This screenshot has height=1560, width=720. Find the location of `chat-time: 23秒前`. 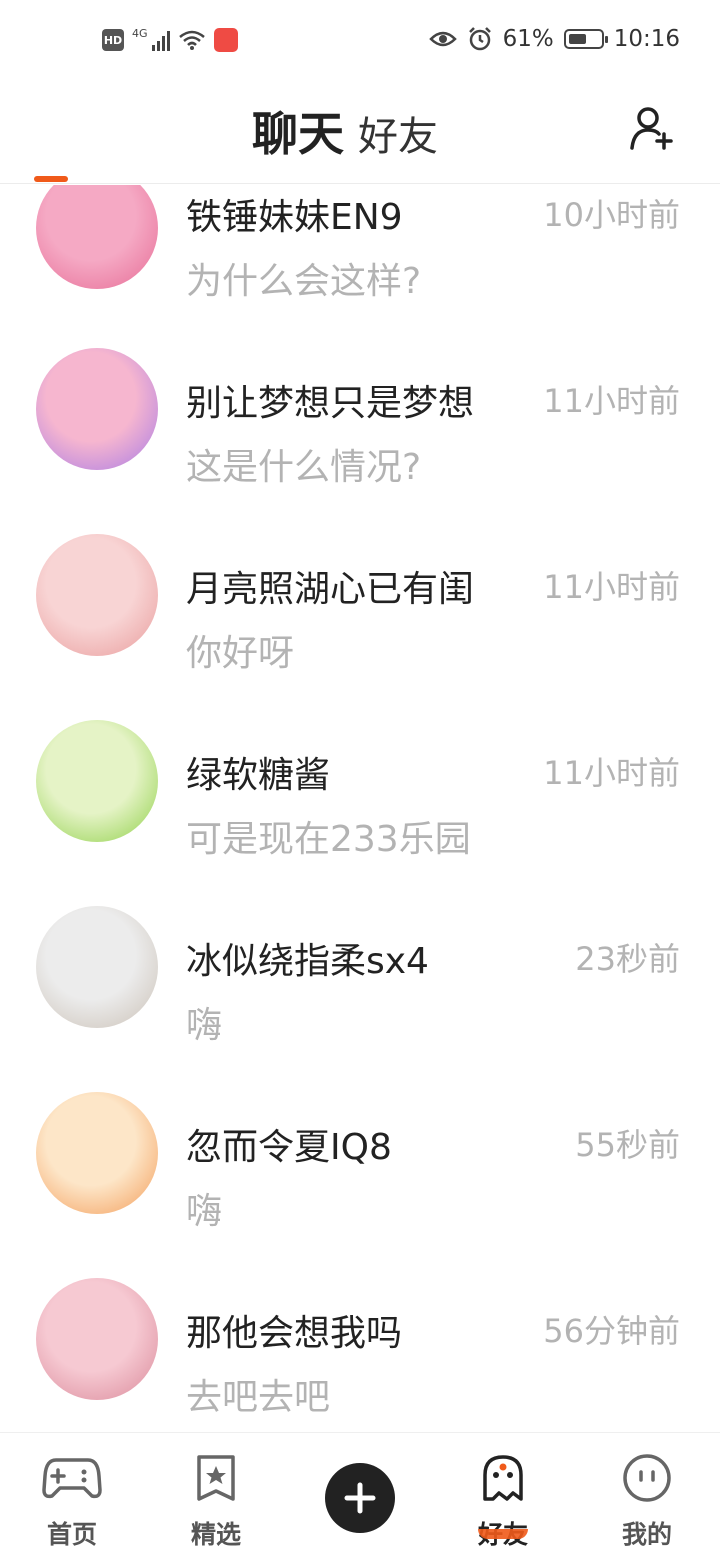

chat-time: 23秒前 is located at coordinates (627, 959).